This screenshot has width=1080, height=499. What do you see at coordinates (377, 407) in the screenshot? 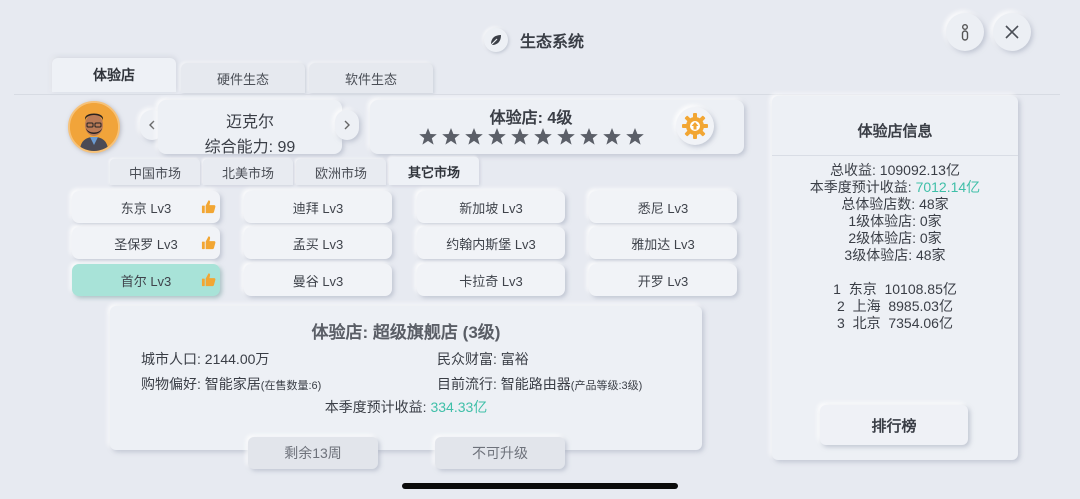
I see `season-income-label: 本季度预计收益:` at bounding box center [377, 407].